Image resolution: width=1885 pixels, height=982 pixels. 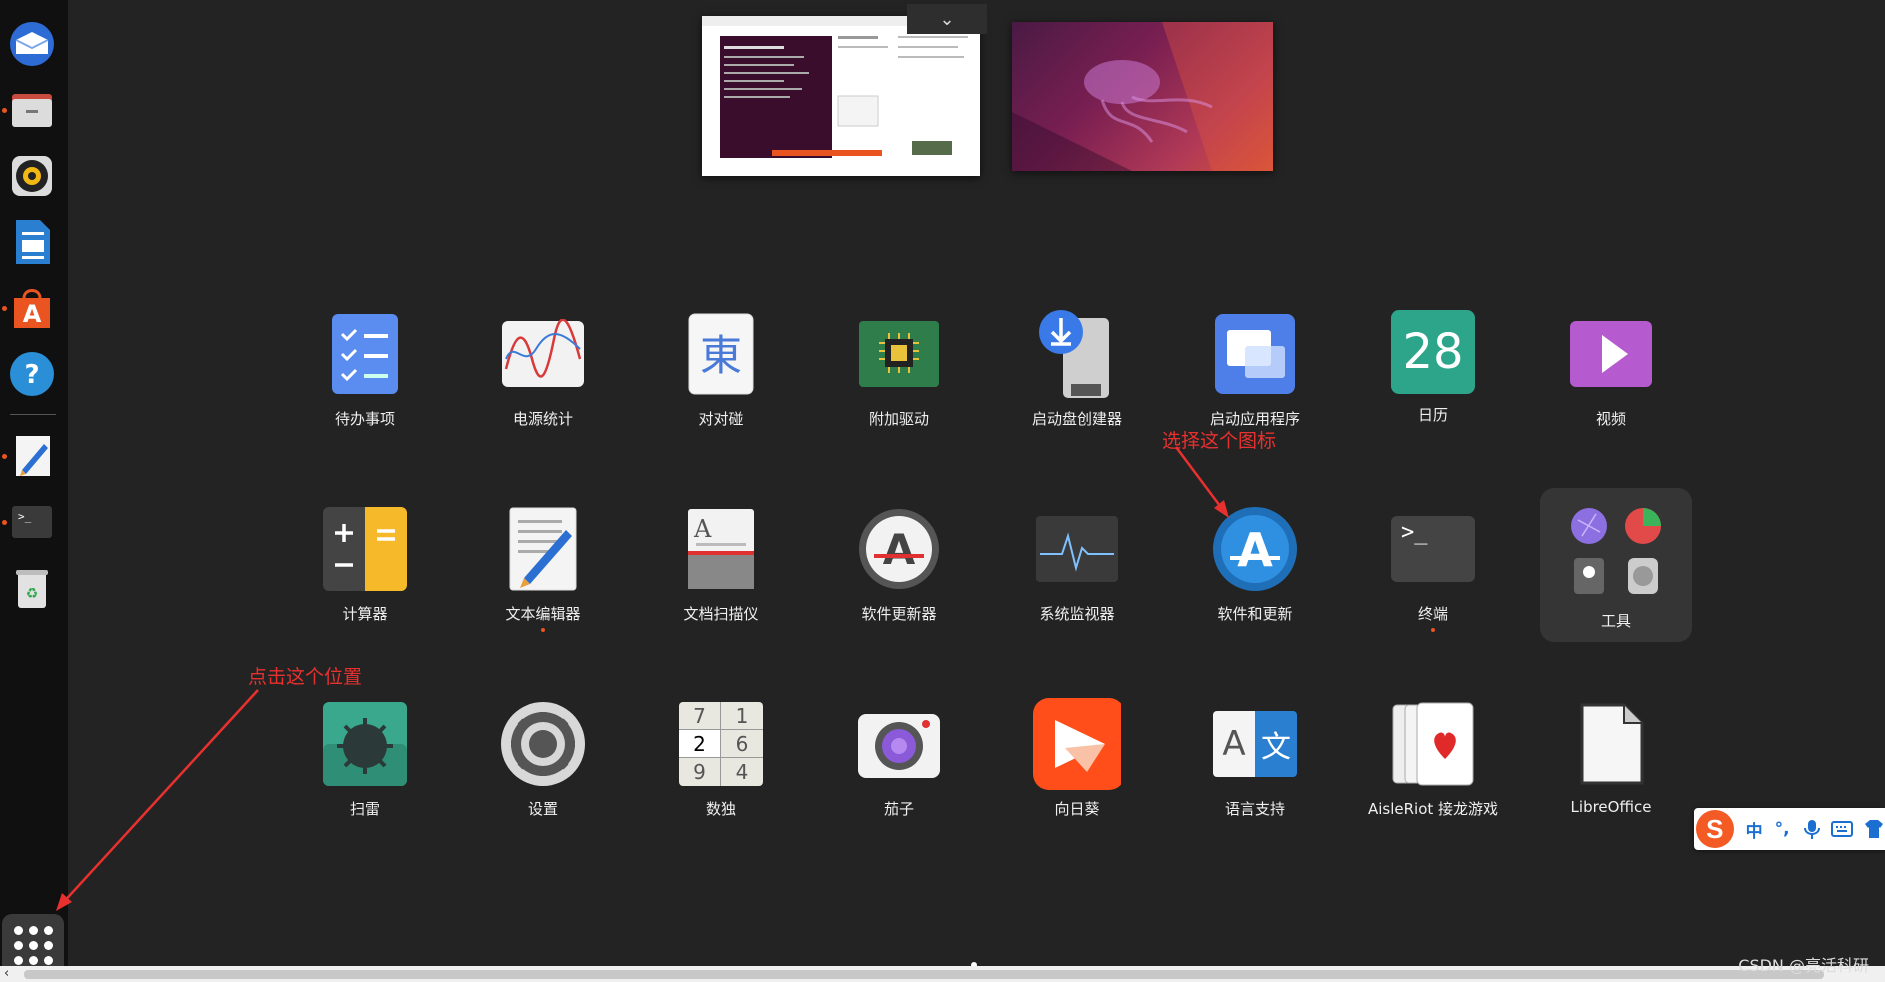 I want to click on ime-punct-toggle: °,, so click(x=1782, y=829).